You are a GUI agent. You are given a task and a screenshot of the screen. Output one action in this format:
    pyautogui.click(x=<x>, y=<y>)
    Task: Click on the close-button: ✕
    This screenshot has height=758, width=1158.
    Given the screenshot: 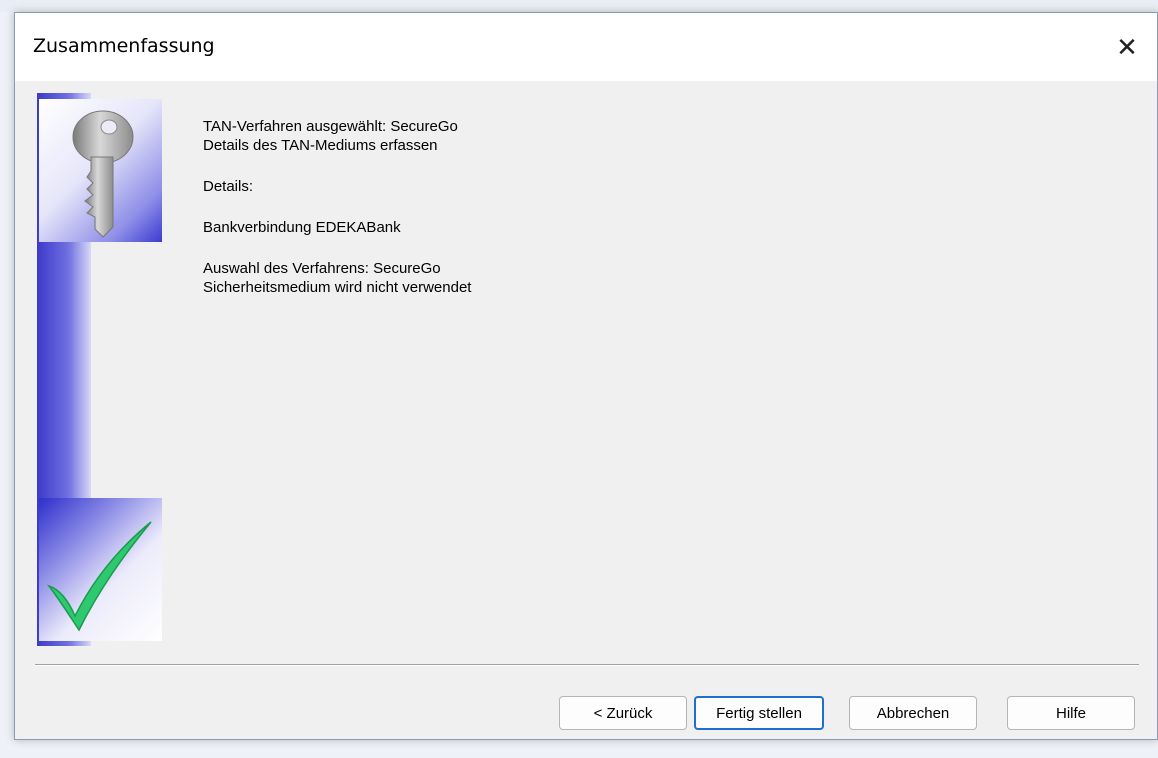 What is the action you would take?
    pyautogui.click(x=1127, y=47)
    